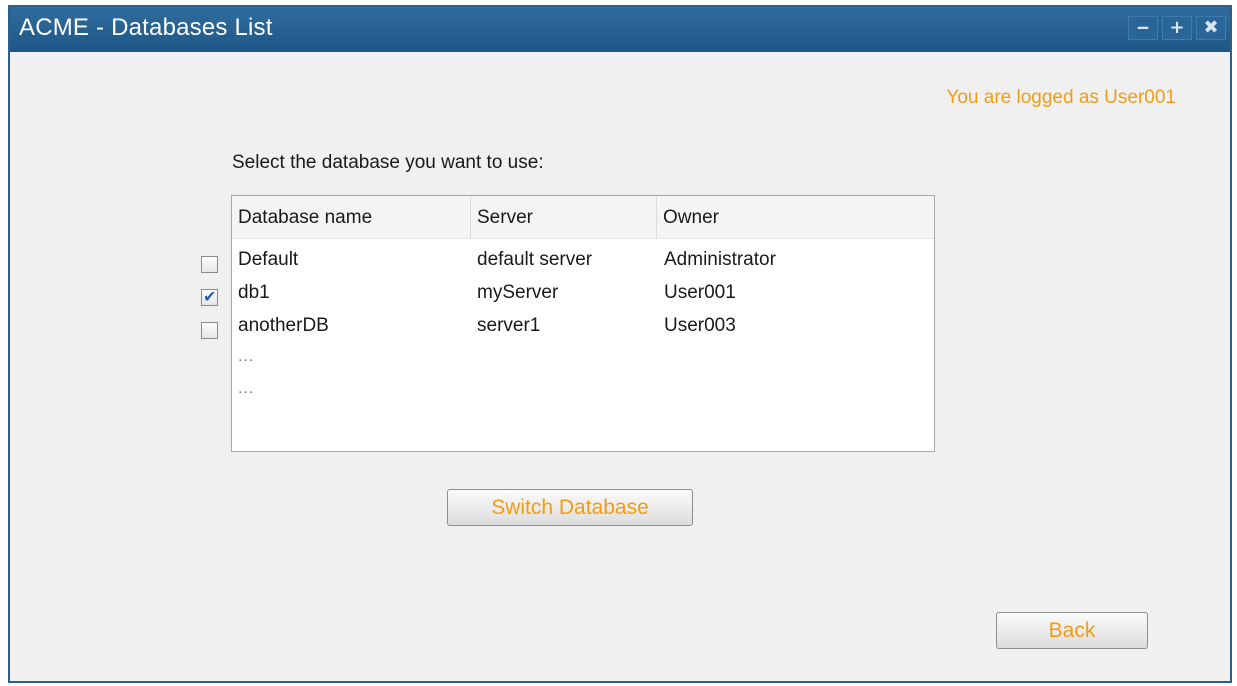 This screenshot has height=686, width=1237. I want to click on back-button: Back, so click(1072, 630).